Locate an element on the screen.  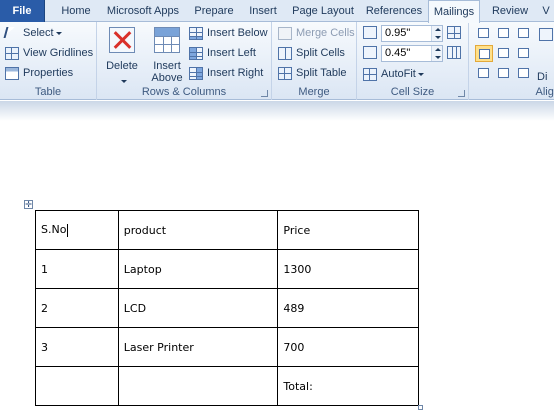
cell-size-dialog-launcher is located at coordinates (461, 93).